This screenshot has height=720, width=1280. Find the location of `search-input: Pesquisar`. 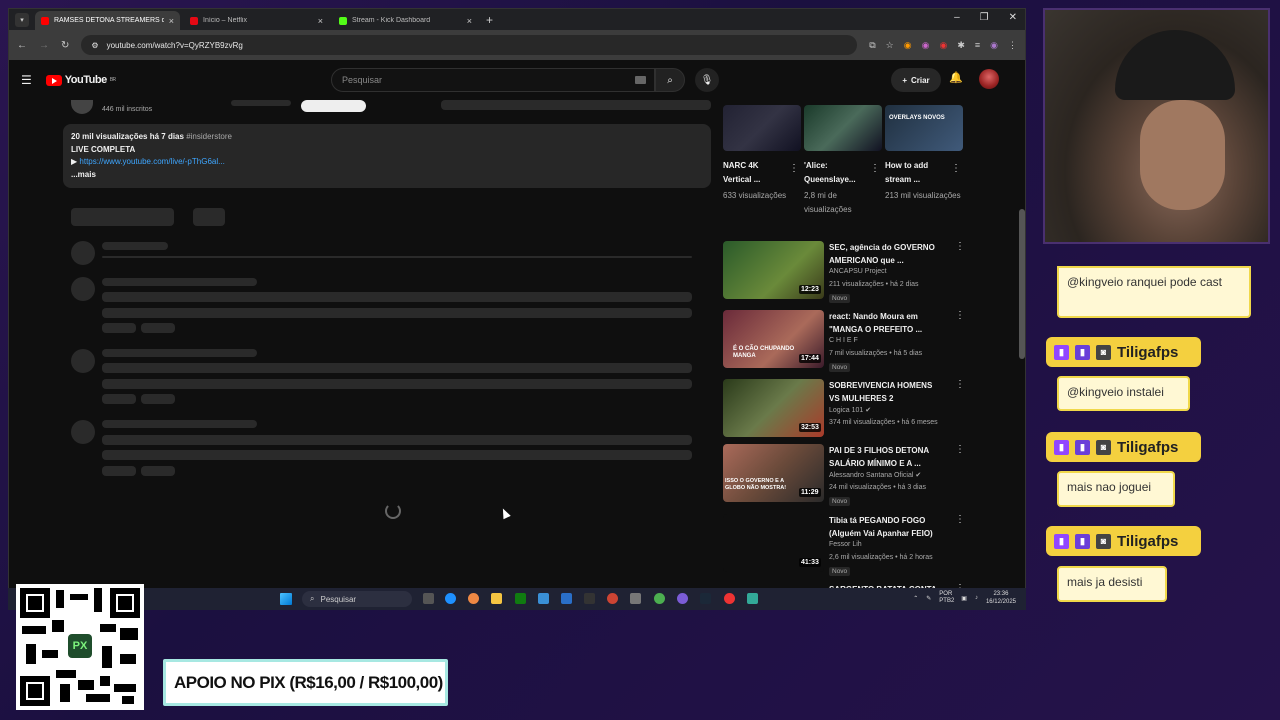

search-input: Pesquisar is located at coordinates (493, 80).